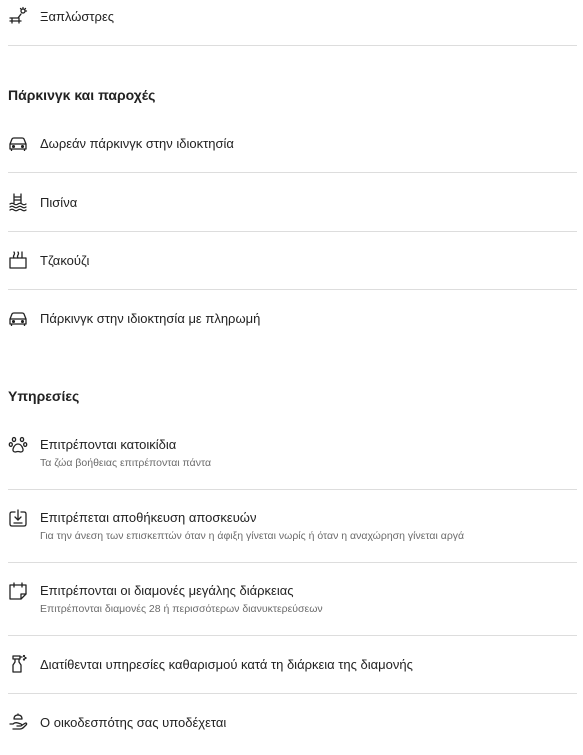 This screenshot has height=755, width=583. I want to click on hot-tub-icon, so click(18, 260).